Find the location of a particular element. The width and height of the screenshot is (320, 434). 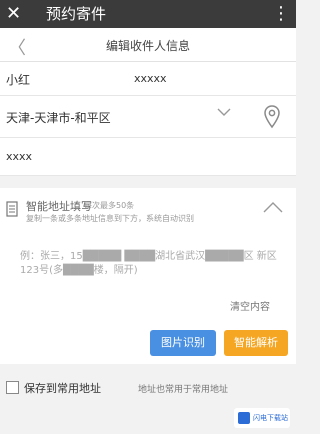

smart-fill-hint: 每次最多50条 is located at coordinates (109, 205).